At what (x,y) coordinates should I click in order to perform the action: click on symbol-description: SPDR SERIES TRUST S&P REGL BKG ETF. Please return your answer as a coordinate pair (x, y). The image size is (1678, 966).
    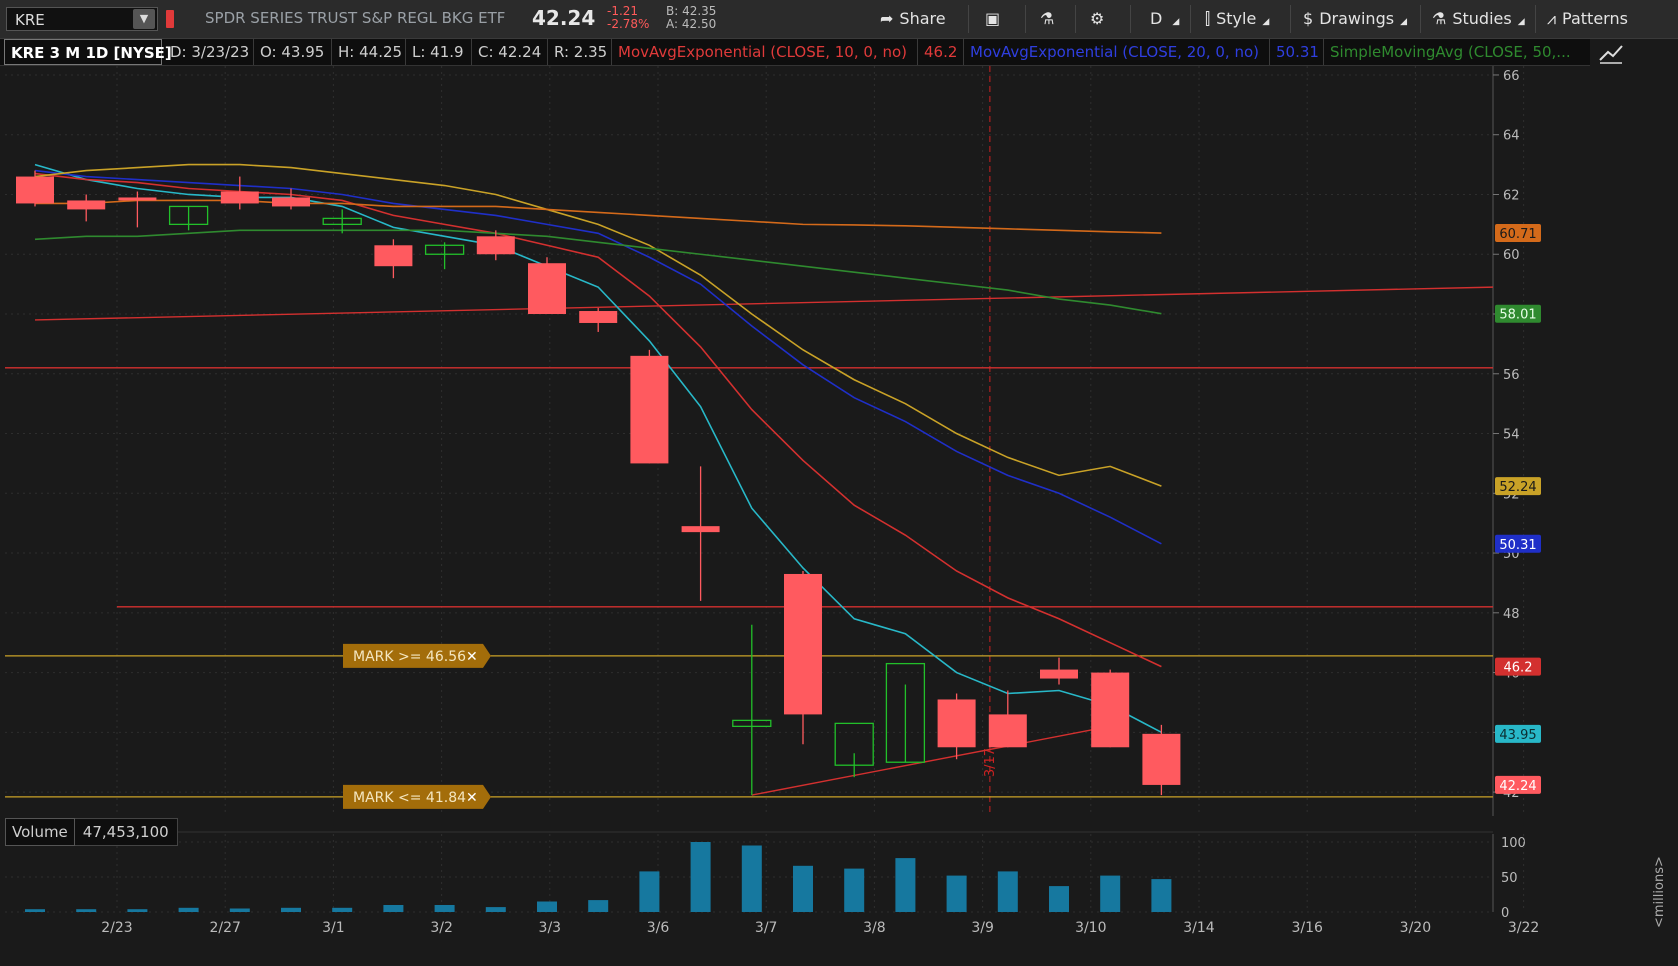
    Looking at the image, I should click on (355, 18).